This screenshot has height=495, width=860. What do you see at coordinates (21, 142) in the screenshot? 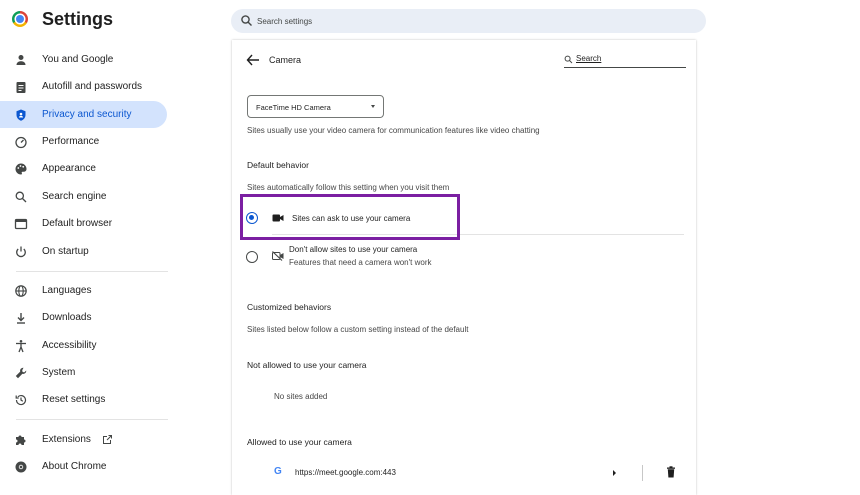
I see `speedometer-icon` at bounding box center [21, 142].